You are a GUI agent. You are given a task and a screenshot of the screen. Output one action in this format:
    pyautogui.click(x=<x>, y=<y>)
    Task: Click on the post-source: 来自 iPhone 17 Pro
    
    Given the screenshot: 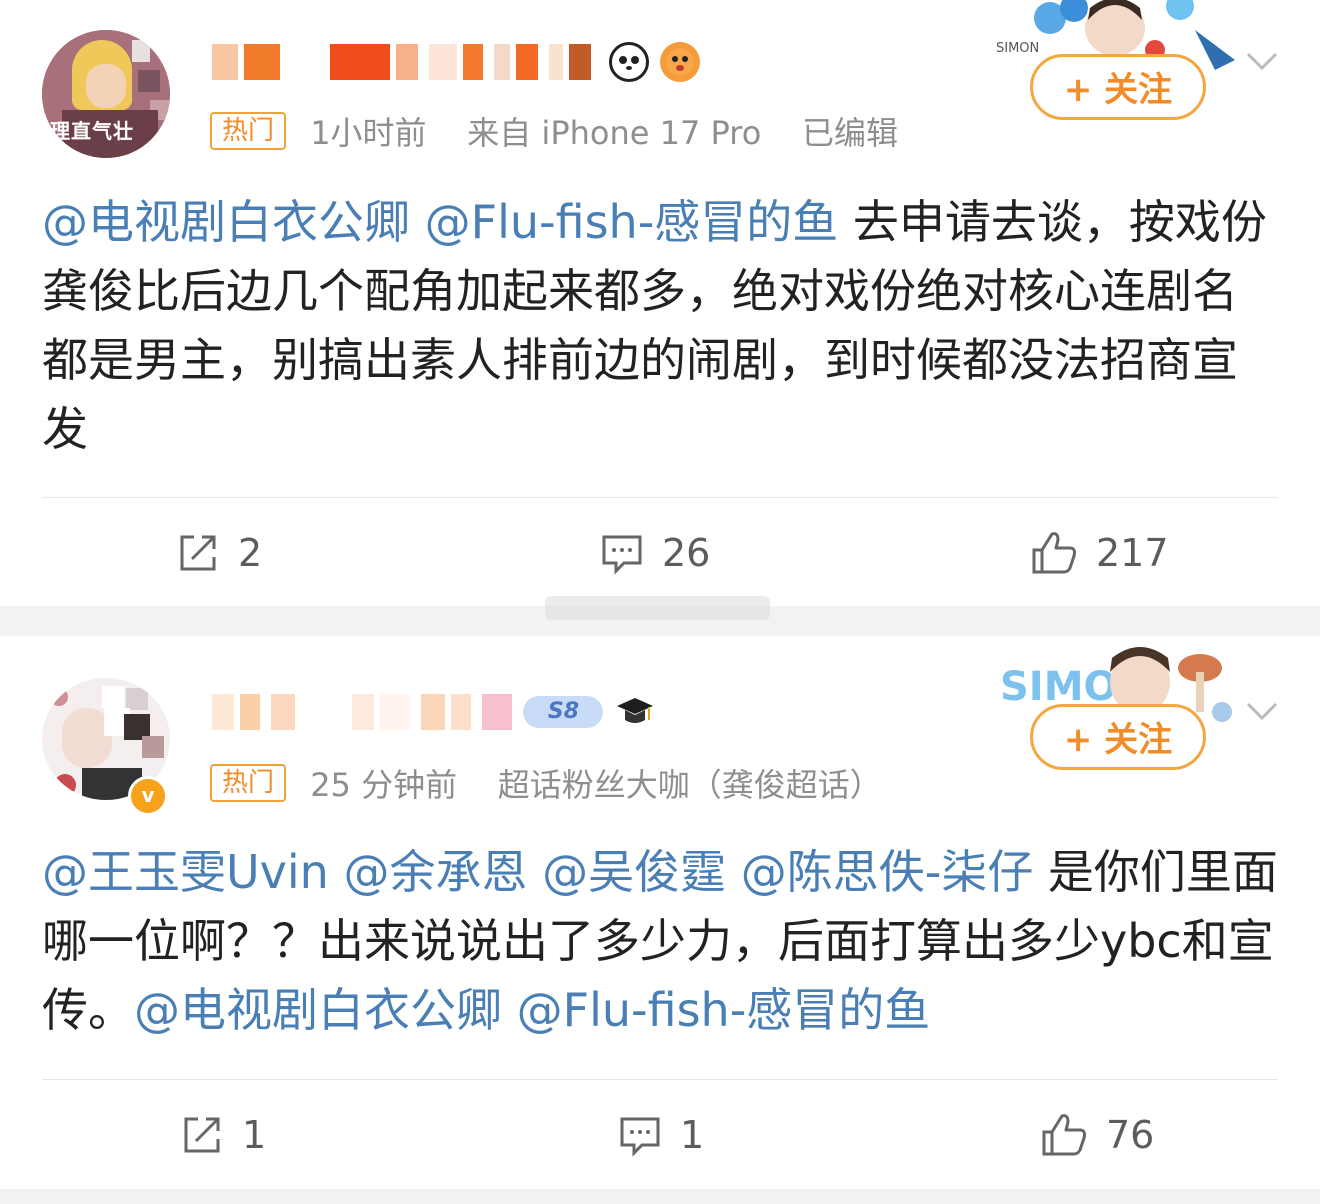 What is the action you would take?
    pyautogui.click(x=614, y=133)
    